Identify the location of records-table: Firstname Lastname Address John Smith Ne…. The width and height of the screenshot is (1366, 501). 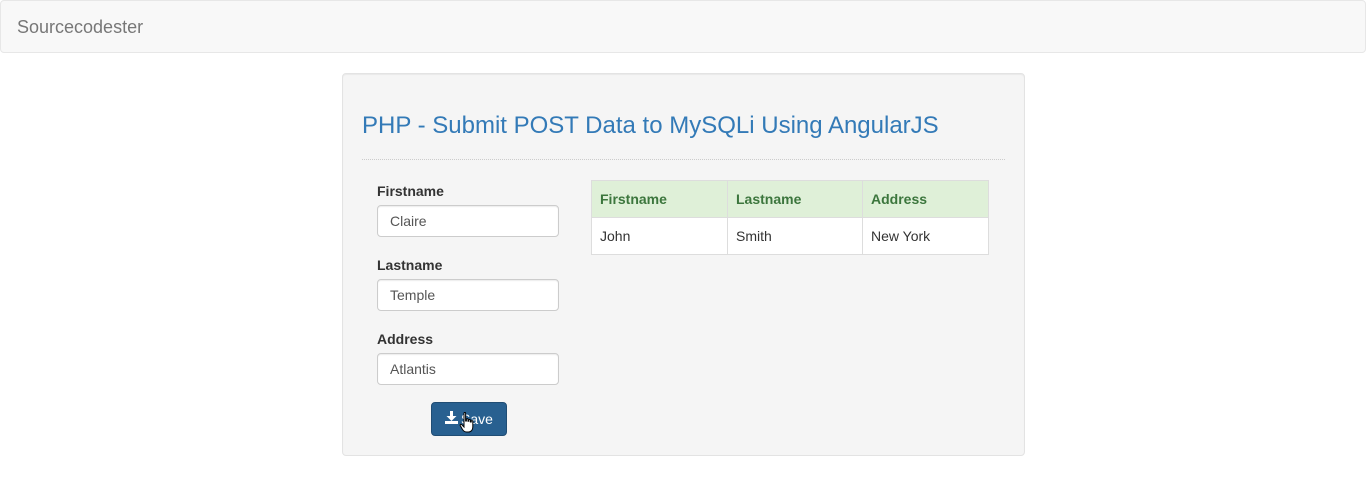
(790, 217).